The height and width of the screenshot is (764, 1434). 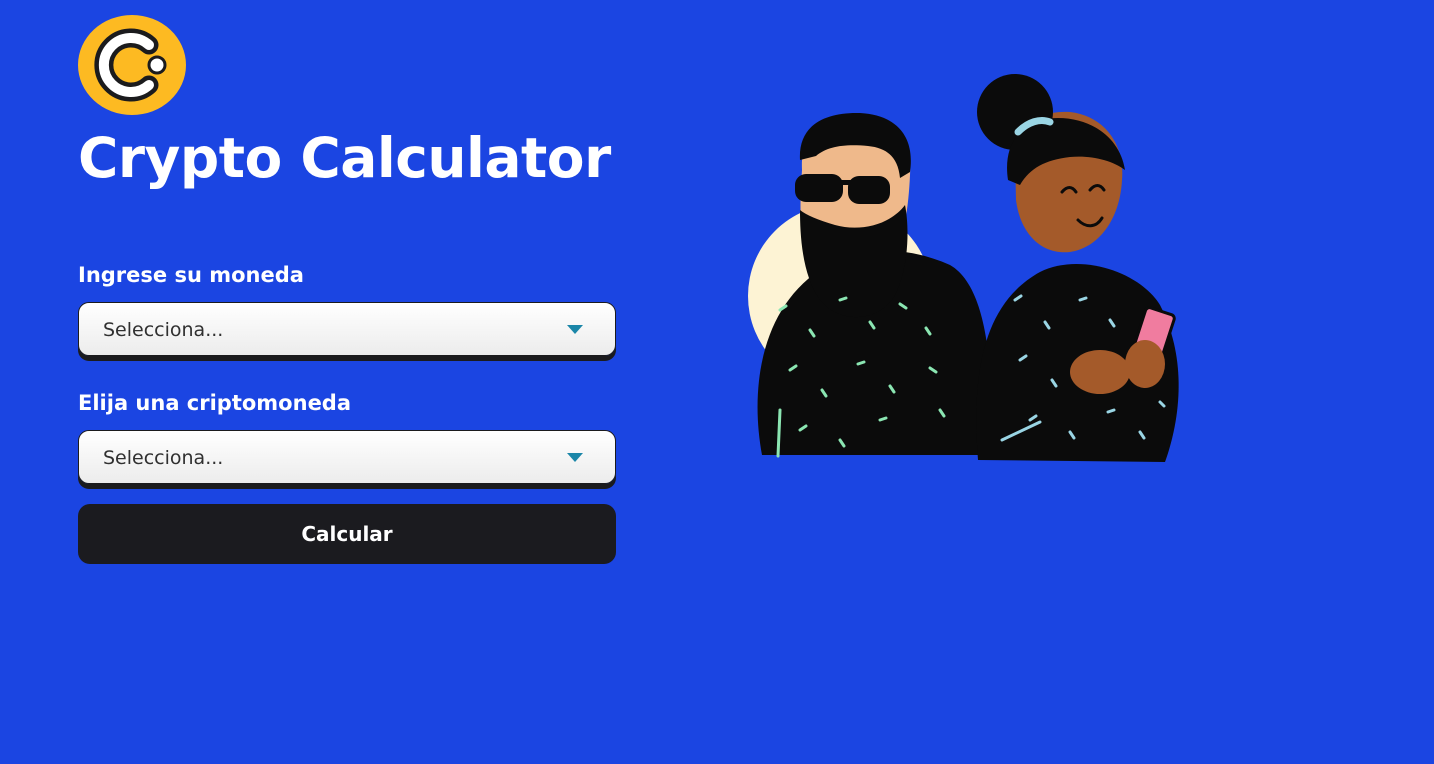 What do you see at coordinates (344, 158) in the screenshot?
I see `page-title: Crypto Calculator` at bounding box center [344, 158].